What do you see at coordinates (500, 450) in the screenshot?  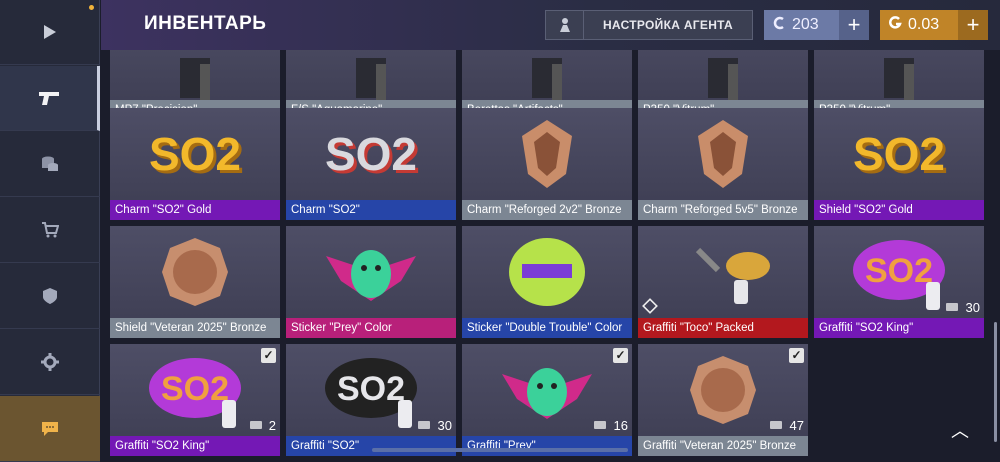 I see `horizontal-scroll-indicator` at bounding box center [500, 450].